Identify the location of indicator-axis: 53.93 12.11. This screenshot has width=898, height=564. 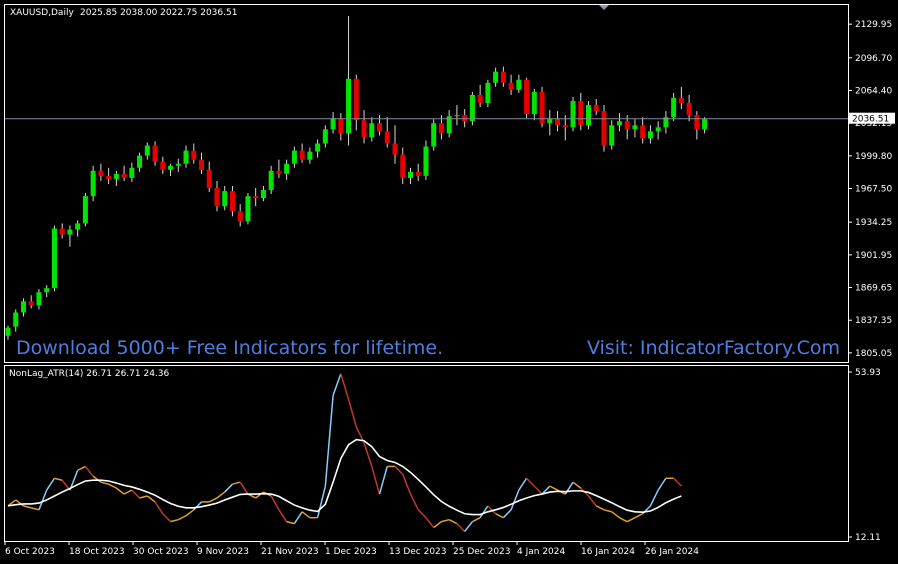
(864, 455).